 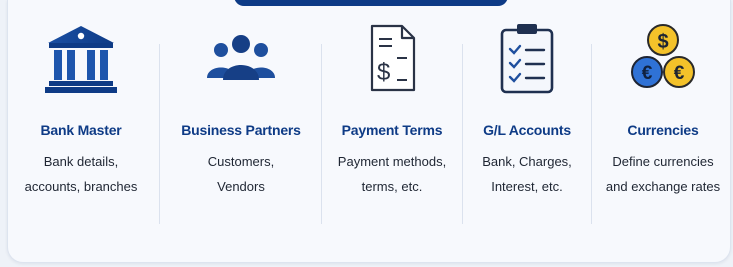 I want to click on checklist-icon, so click(x=527, y=59).